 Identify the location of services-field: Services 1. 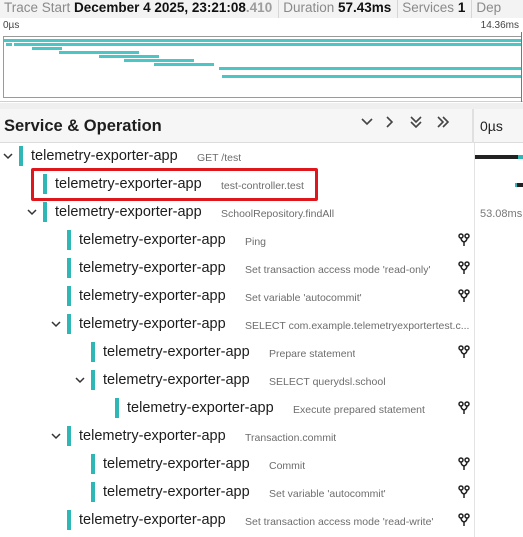
(435, 9).